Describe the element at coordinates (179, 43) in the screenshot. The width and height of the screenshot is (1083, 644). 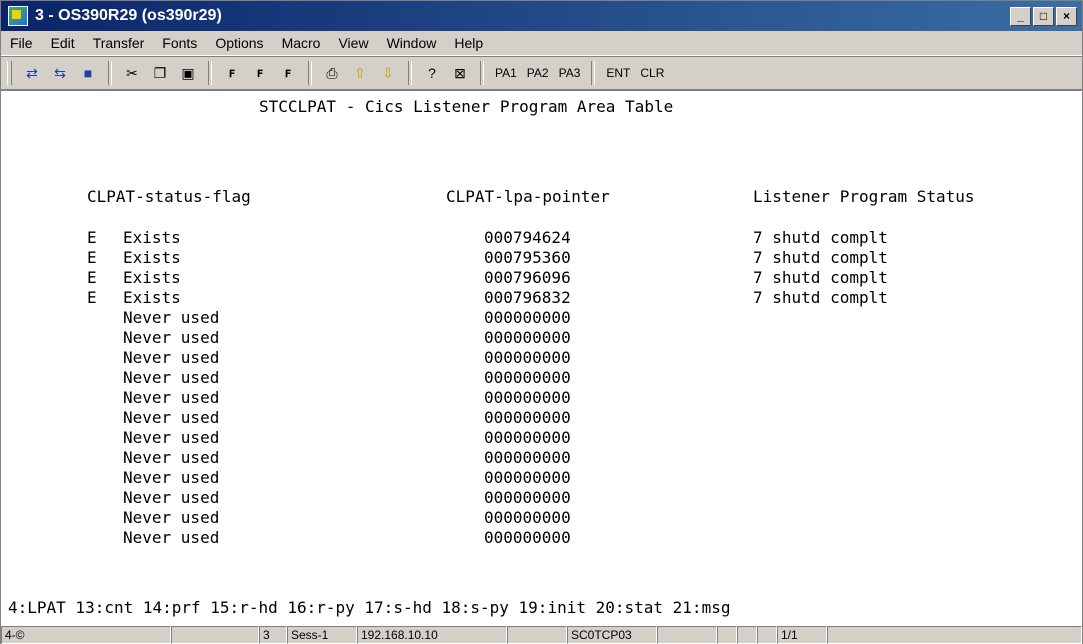
I see `menu-fonts: Fonts` at that location.